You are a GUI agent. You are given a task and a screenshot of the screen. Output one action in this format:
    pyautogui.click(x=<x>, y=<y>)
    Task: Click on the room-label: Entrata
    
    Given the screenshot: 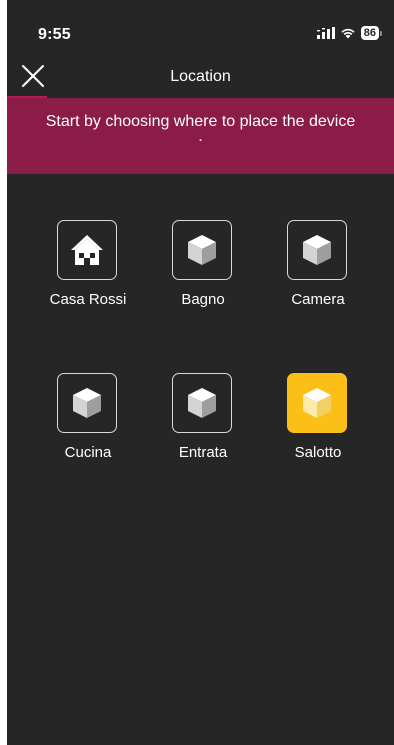 What is the action you would take?
    pyautogui.click(x=203, y=452)
    